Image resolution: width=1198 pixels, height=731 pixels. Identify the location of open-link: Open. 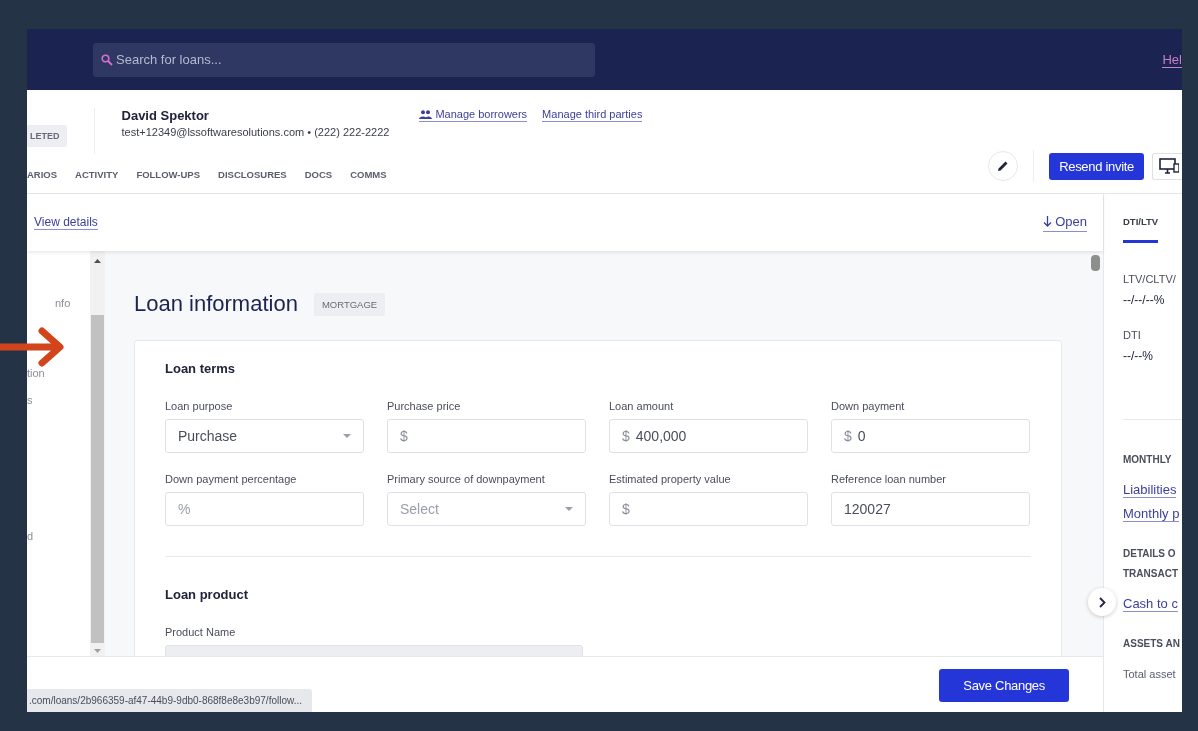
(1065, 222).